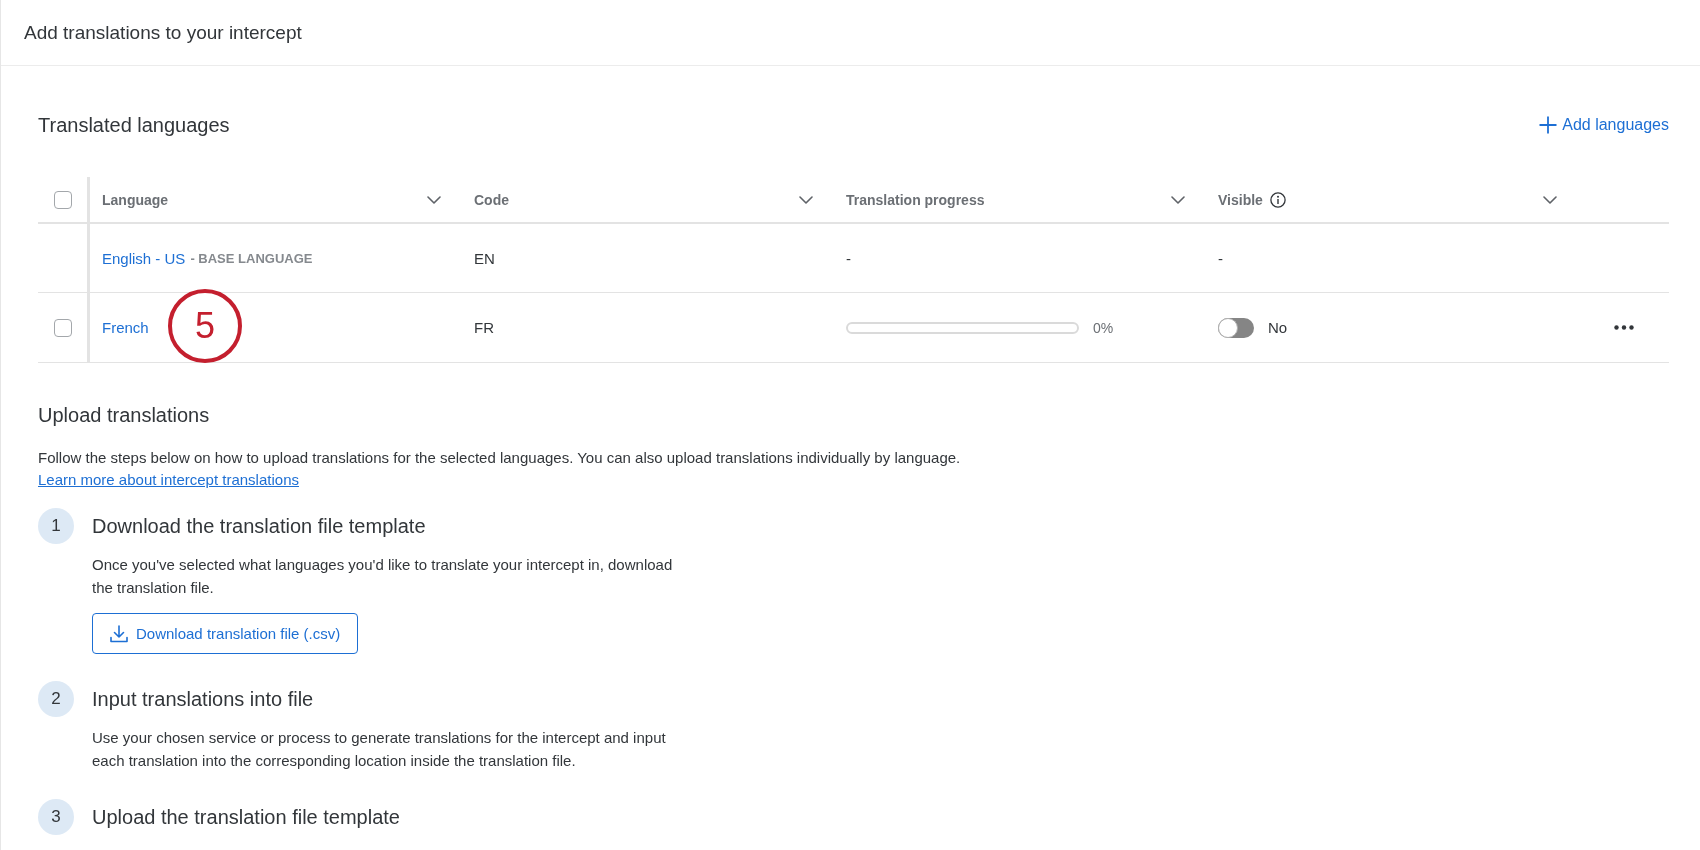 Image resolution: width=1700 pixels, height=850 pixels. Describe the element at coordinates (168, 479) in the screenshot. I see `learn-more-link: Learn more about intercept translations` at that location.